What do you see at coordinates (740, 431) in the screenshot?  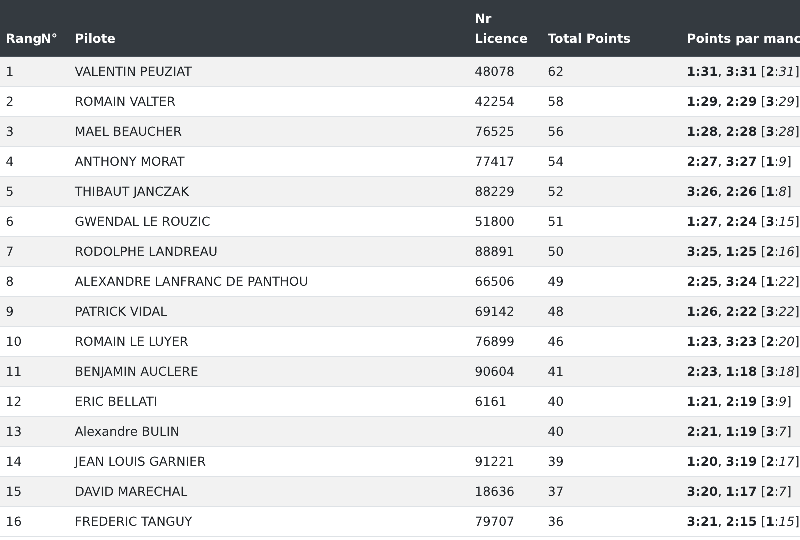 I see `table-cell-text: 2:21, 1:19 [3:7]` at bounding box center [740, 431].